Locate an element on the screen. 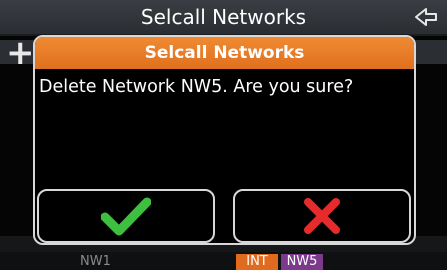  network-row-label: NW1 is located at coordinates (95, 261).